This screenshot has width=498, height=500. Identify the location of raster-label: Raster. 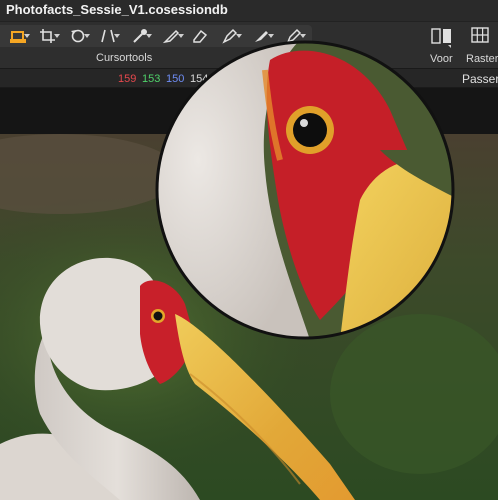
(482, 59).